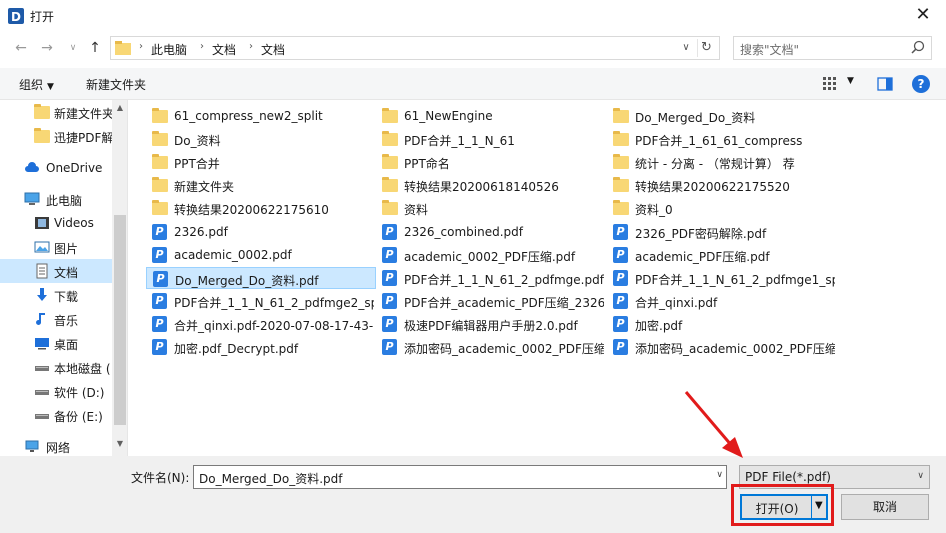  What do you see at coordinates (261, 232) in the screenshot?
I see `pdf-file-item: P 2326.pdf` at bounding box center [261, 232].